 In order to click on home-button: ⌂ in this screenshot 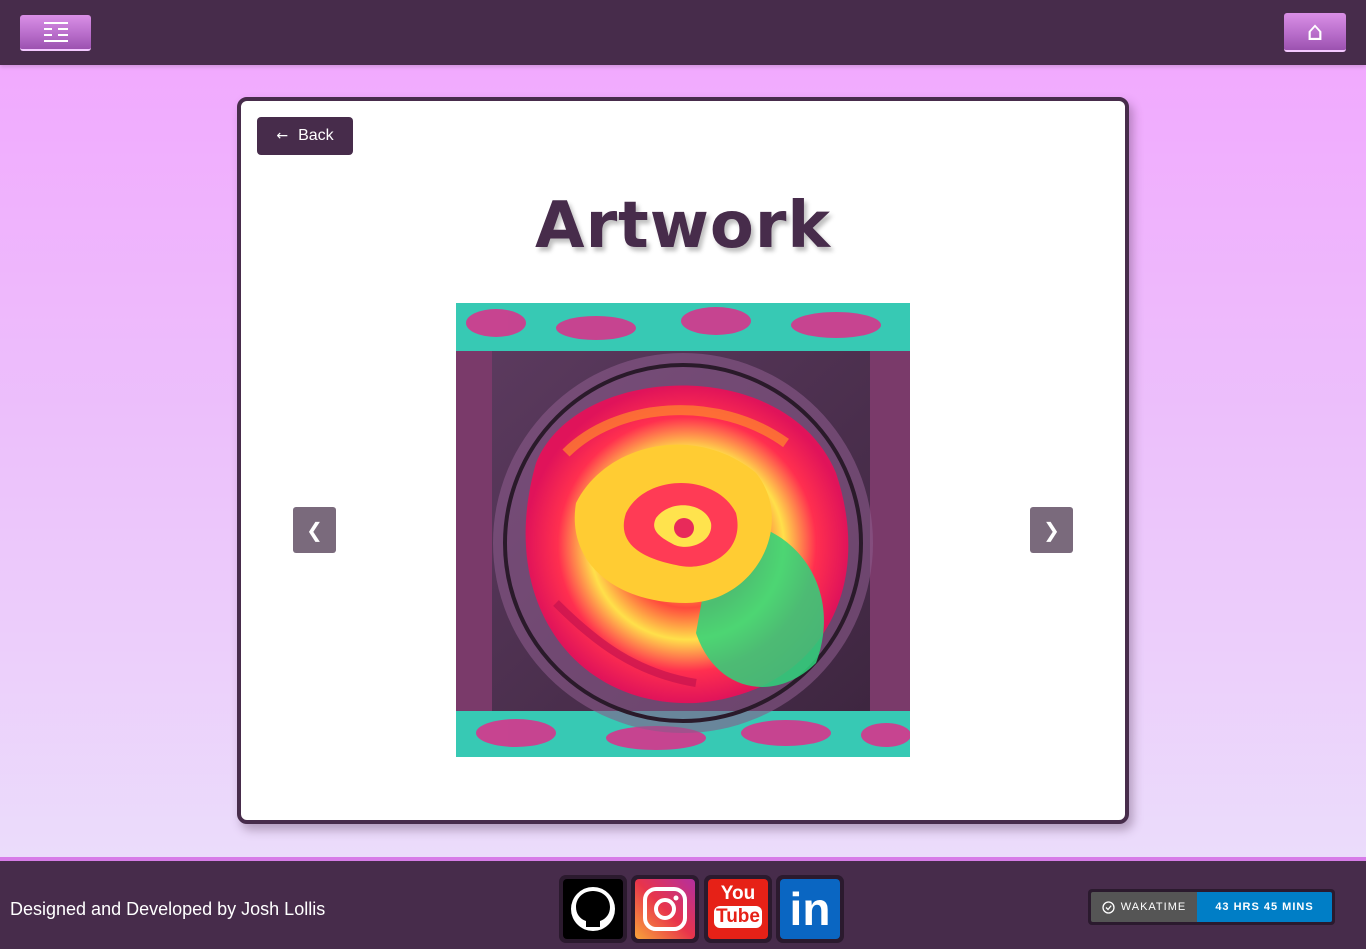, I will do `click(1315, 32)`.